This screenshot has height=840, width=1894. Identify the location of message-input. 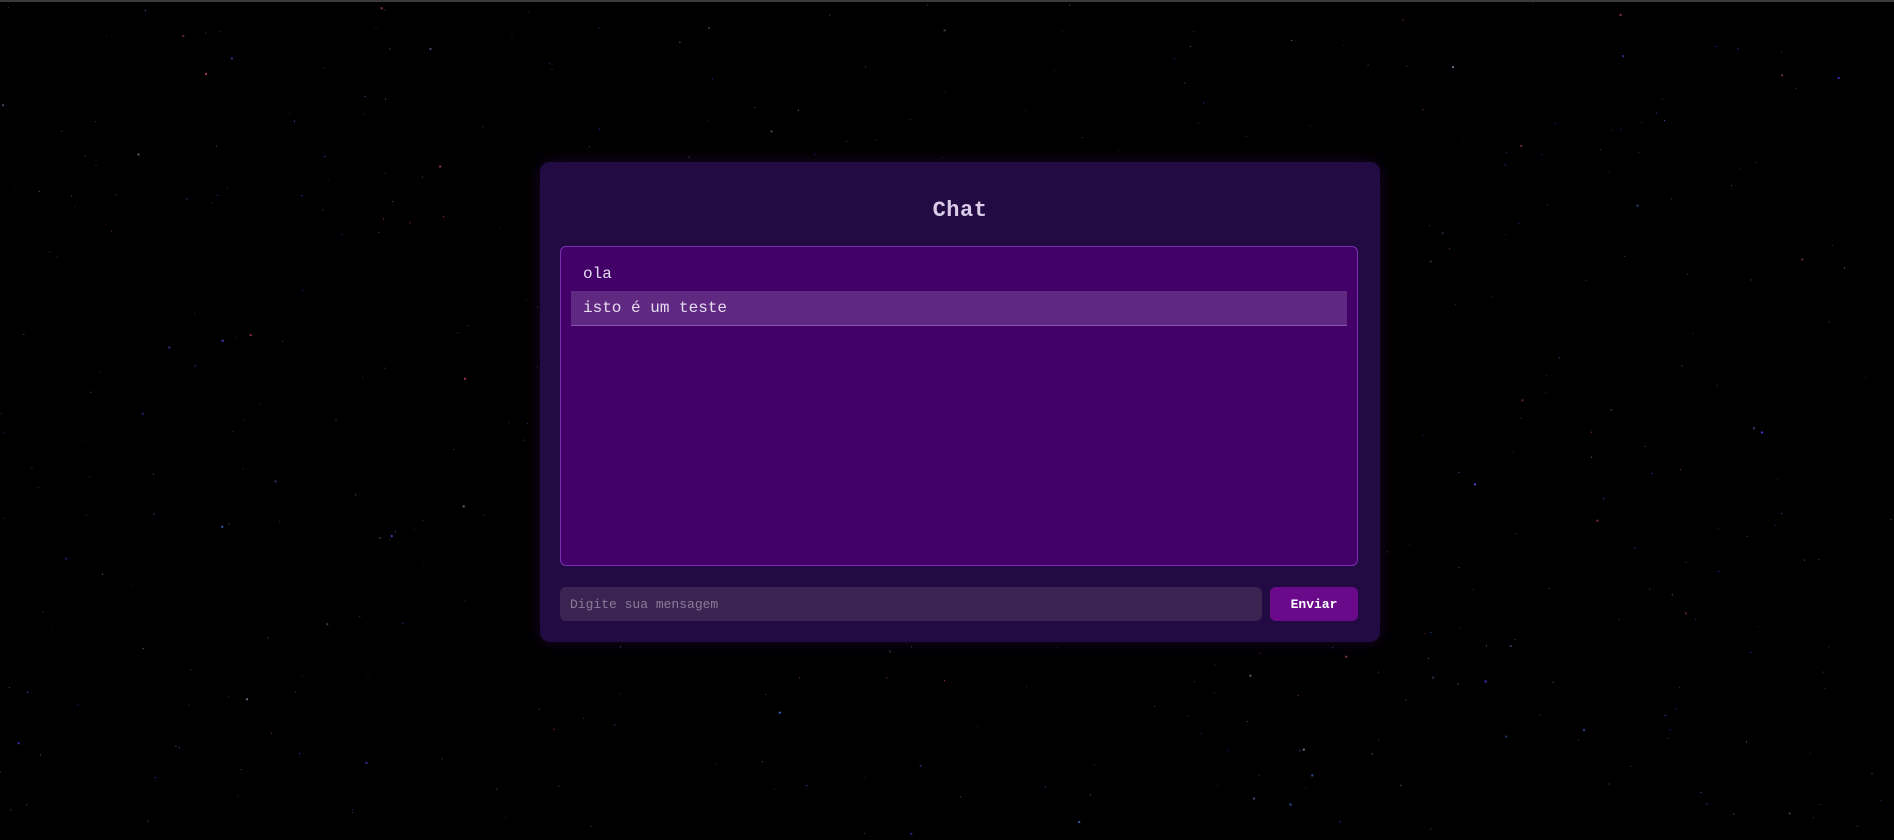
(911, 604).